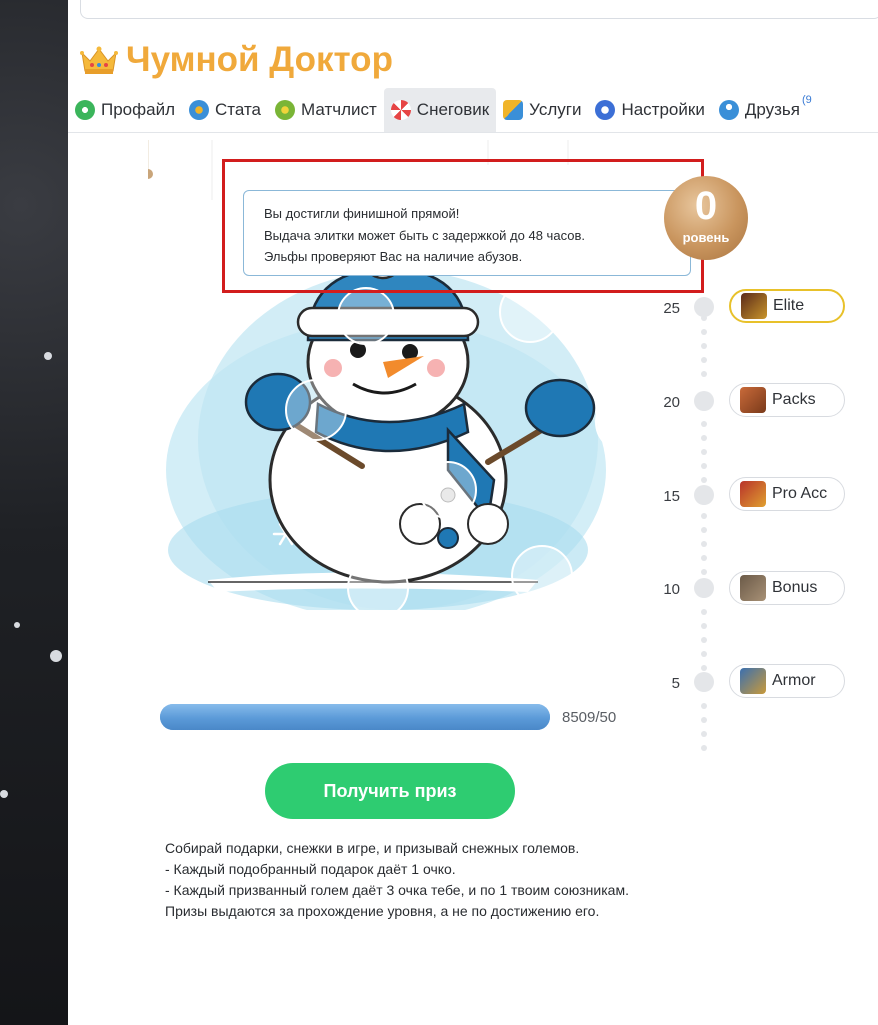  What do you see at coordinates (390, 791) in the screenshot?
I see `claim-prize-button: Получить приз` at bounding box center [390, 791].